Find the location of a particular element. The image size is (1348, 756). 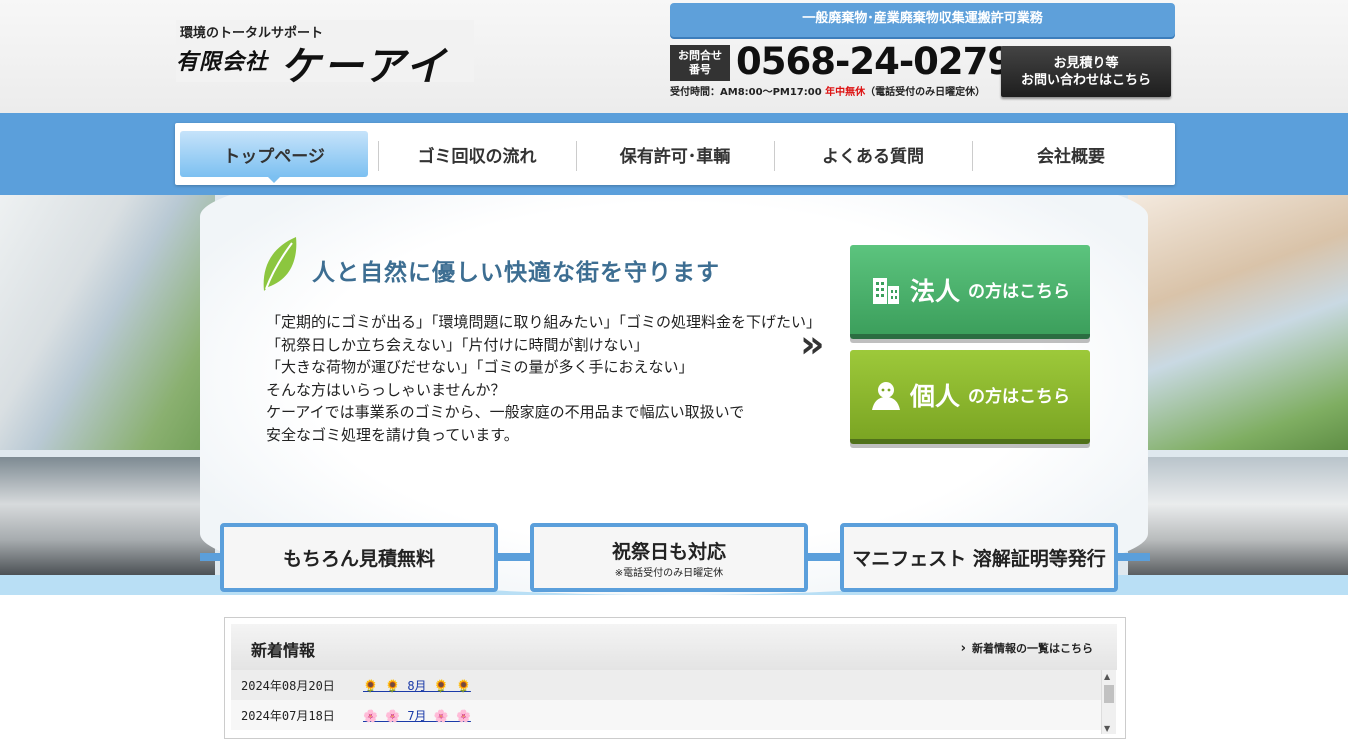

nav-item-company: 会社概要 is located at coordinates (1071, 154).